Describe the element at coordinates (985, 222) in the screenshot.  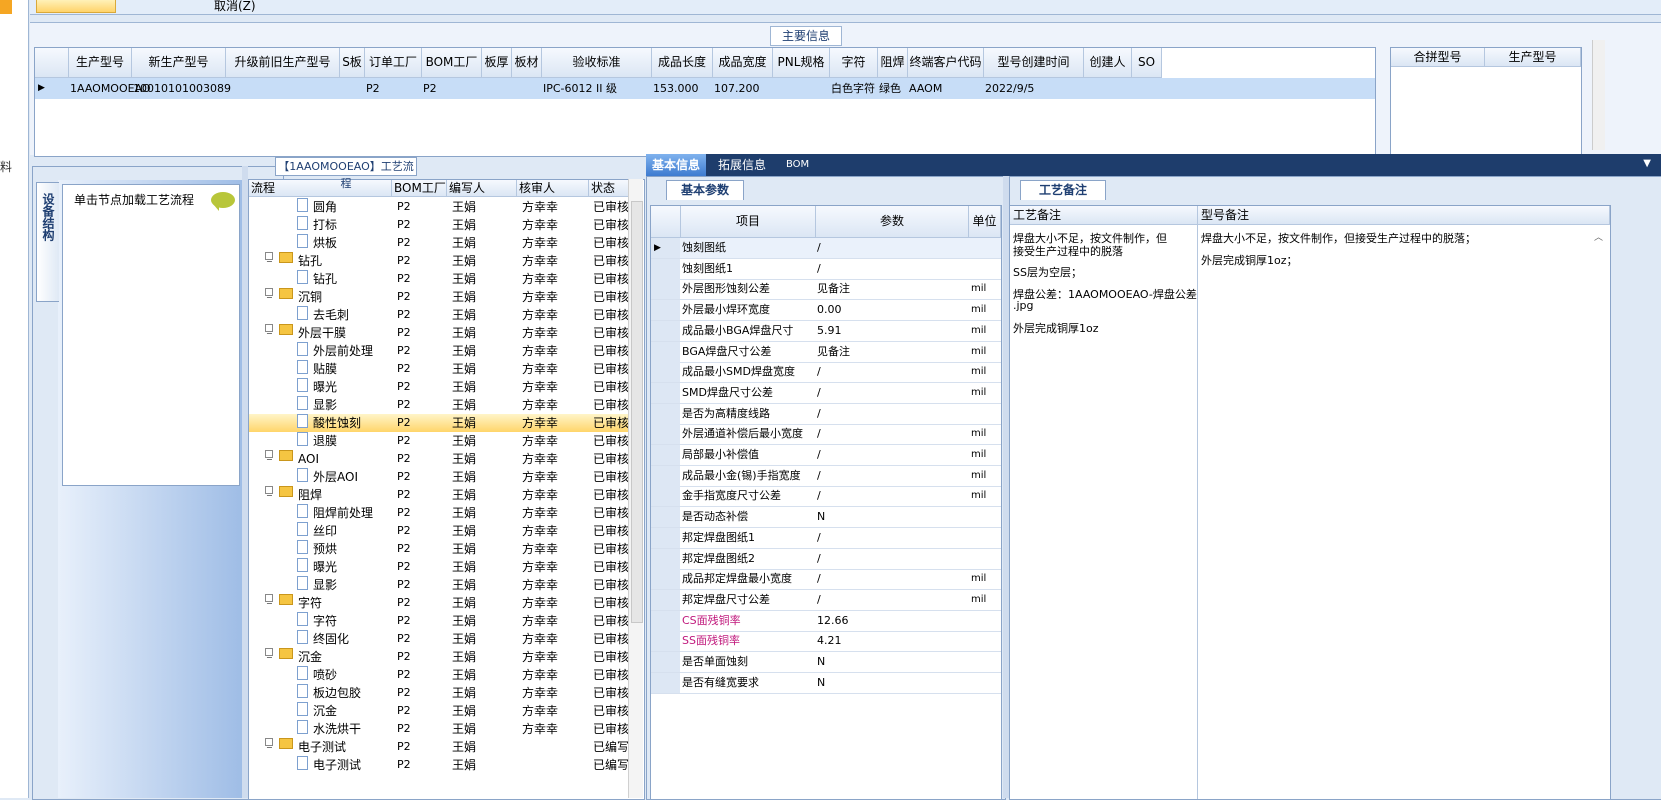
I see `param-column-header: 单位` at that location.